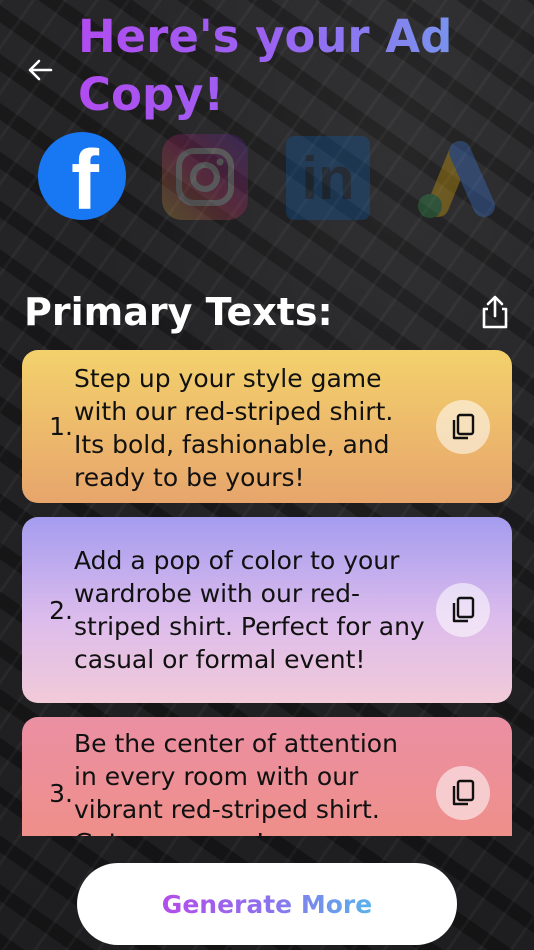 The image size is (534, 950). What do you see at coordinates (293, 66) in the screenshot?
I see `page-title: Here's your Ad Copy!` at bounding box center [293, 66].